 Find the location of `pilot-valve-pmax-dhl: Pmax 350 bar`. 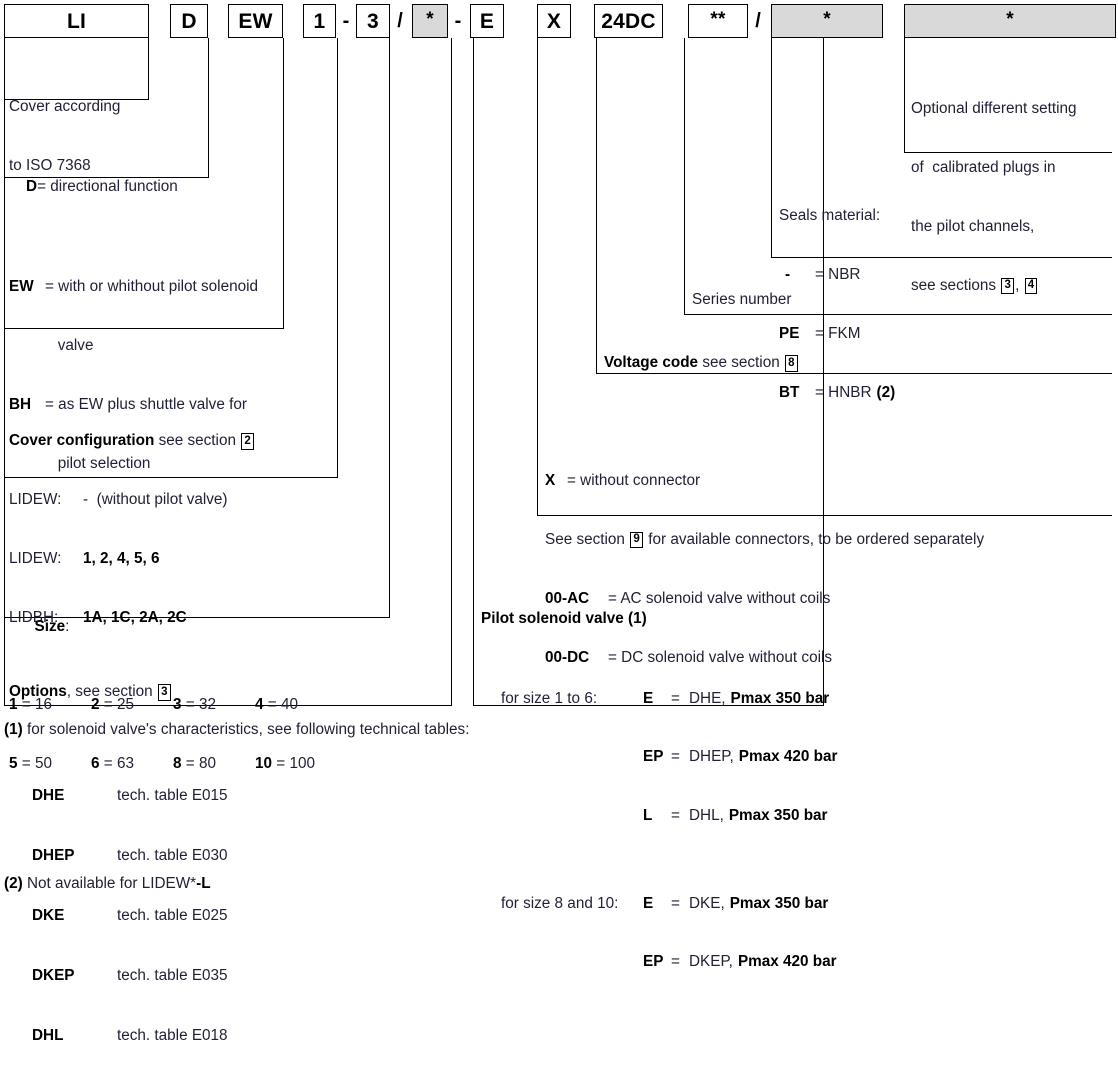

pilot-valve-pmax-dhl: Pmax 350 bar is located at coordinates (778, 816).